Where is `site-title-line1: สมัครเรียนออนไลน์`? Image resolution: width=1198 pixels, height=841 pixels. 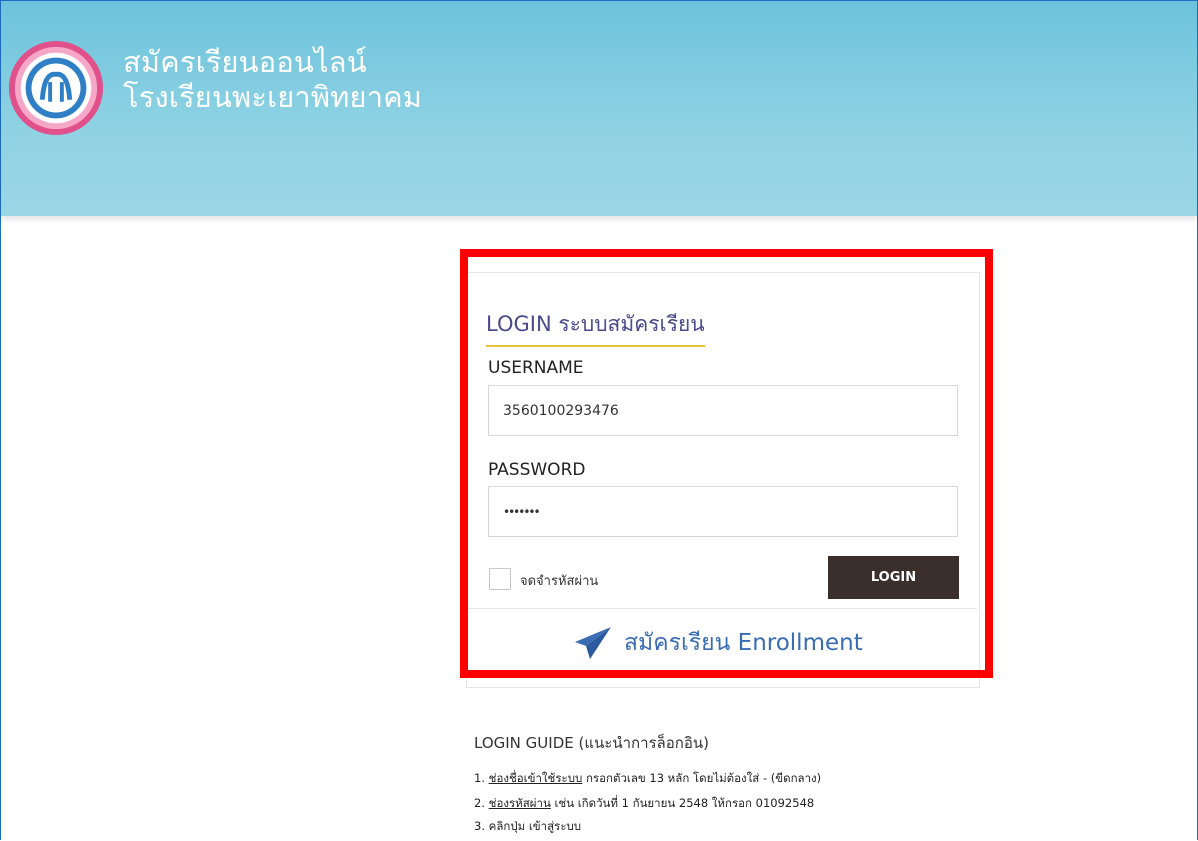 site-title-line1: สมัครเรียนออนไลน์ is located at coordinates (245, 62).